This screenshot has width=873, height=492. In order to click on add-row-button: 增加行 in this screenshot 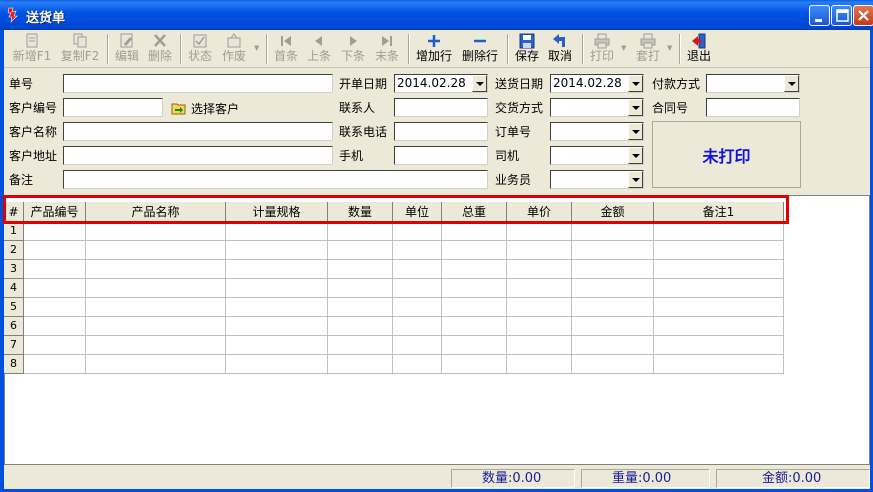, I will do `click(434, 49)`.